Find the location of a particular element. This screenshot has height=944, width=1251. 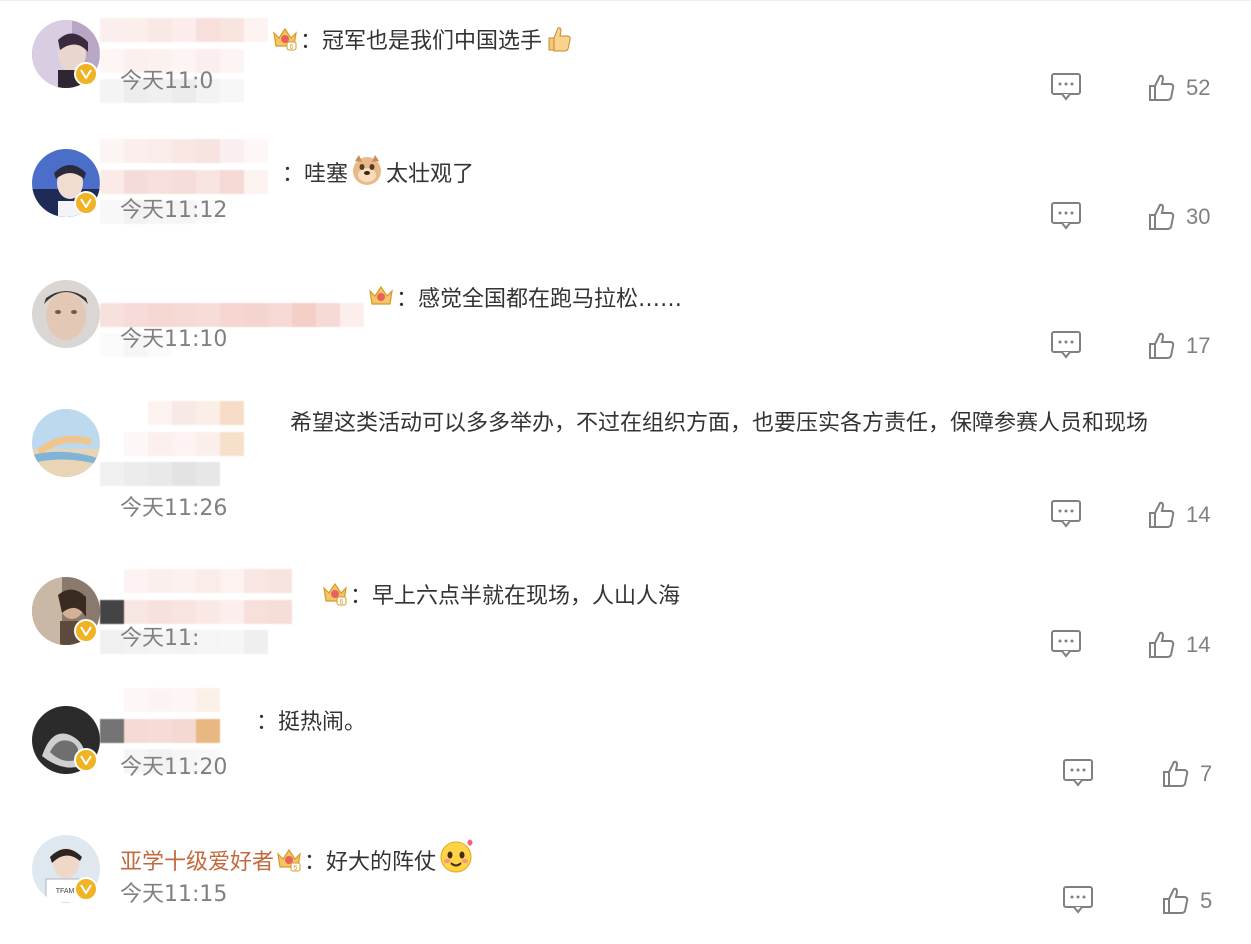

comment-text: ：挺热闹。 is located at coordinates (311, 723).